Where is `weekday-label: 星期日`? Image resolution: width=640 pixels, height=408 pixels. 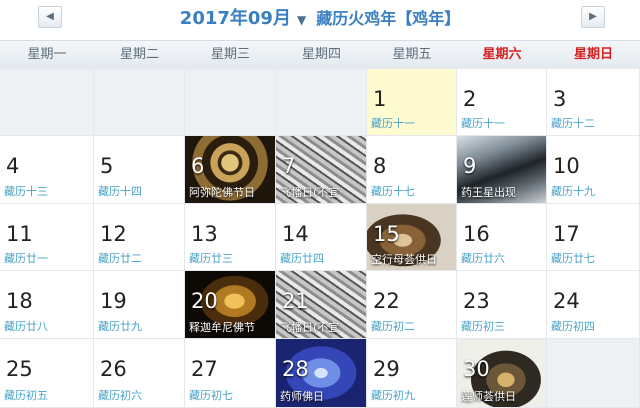
weekday-label: 星期日 is located at coordinates (593, 54).